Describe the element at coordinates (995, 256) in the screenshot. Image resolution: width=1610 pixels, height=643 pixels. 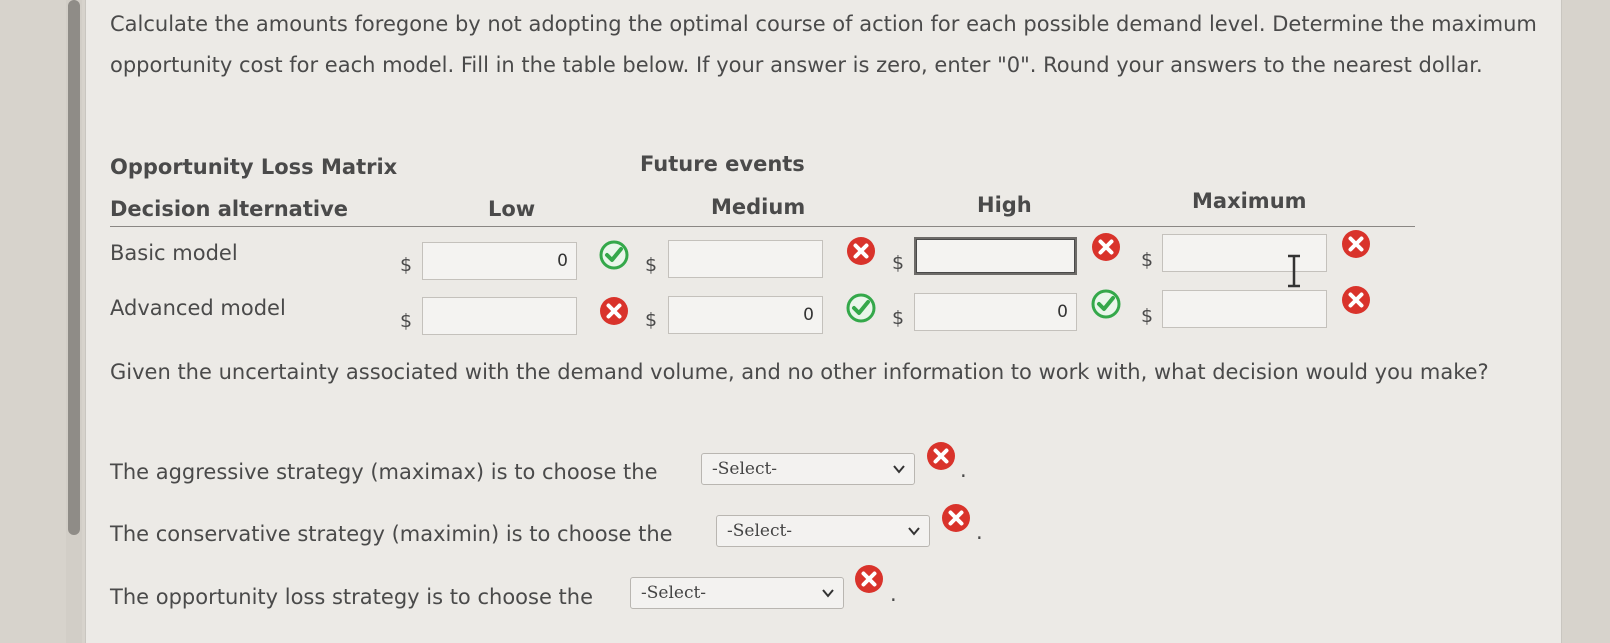
I see `basic-high-input` at that location.